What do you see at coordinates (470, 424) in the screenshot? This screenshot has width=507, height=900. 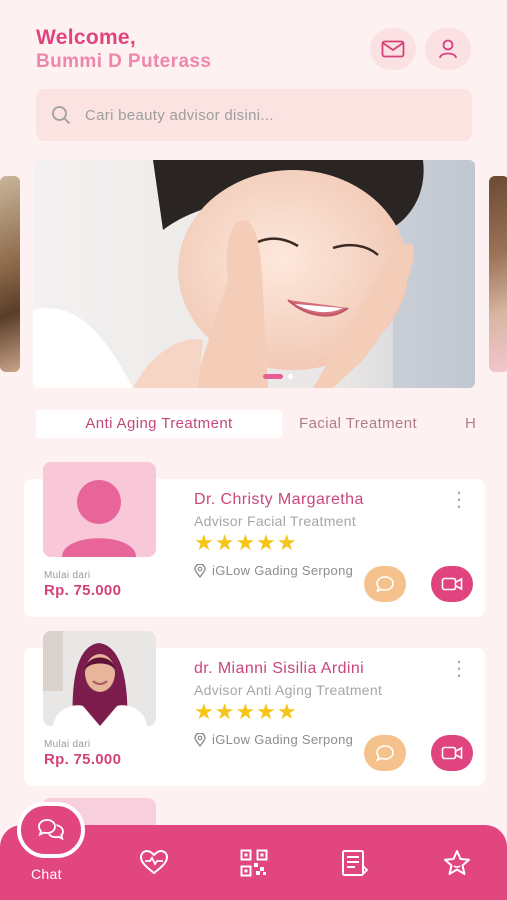 I see `tab-more: H` at bounding box center [470, 424].